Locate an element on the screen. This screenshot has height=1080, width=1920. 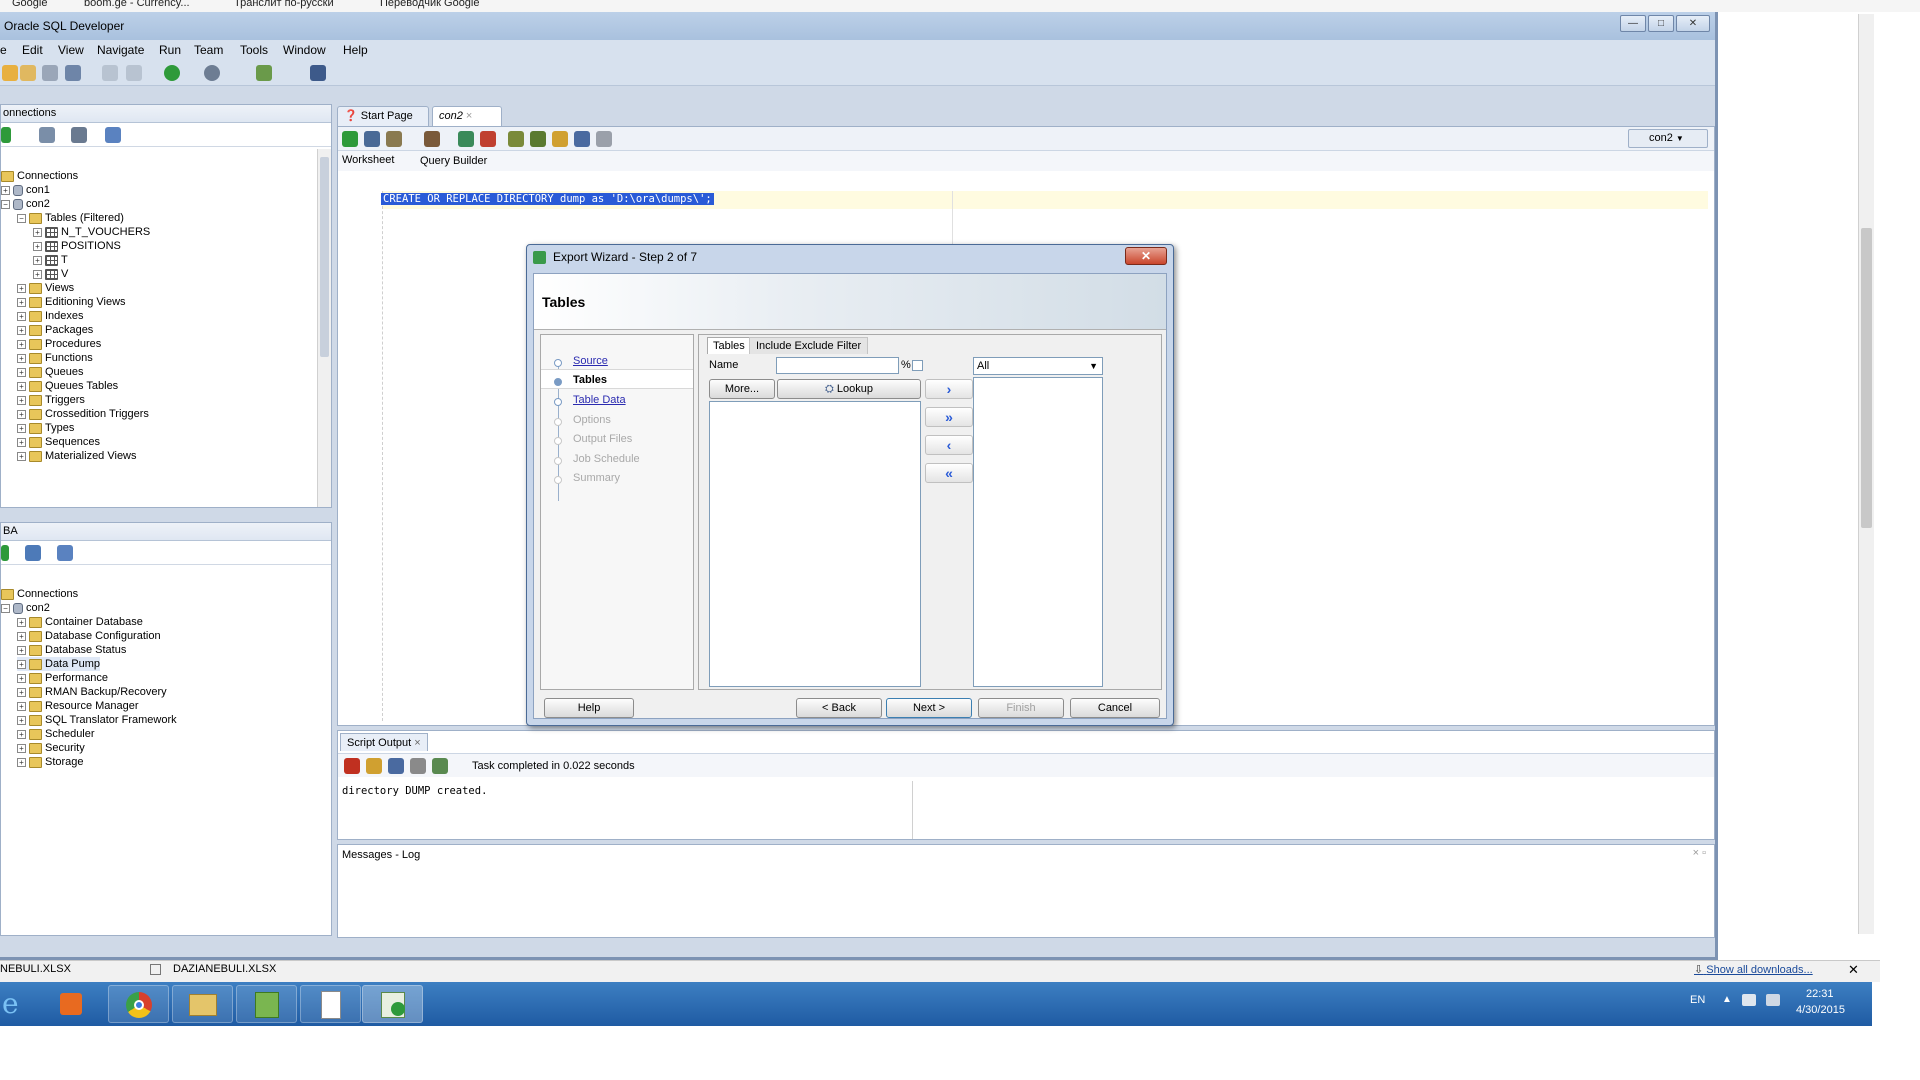
tree-root-connections: Connections is located at coordinates (39, 176).